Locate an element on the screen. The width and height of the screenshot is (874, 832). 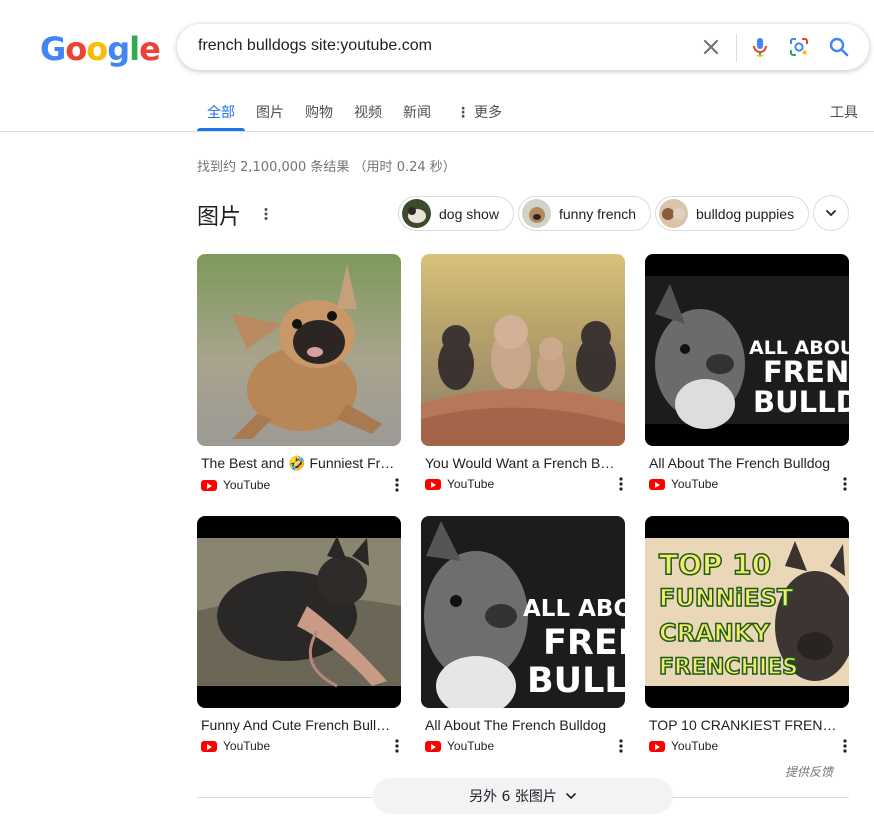
search-divider is located at coordinates (736, 48).